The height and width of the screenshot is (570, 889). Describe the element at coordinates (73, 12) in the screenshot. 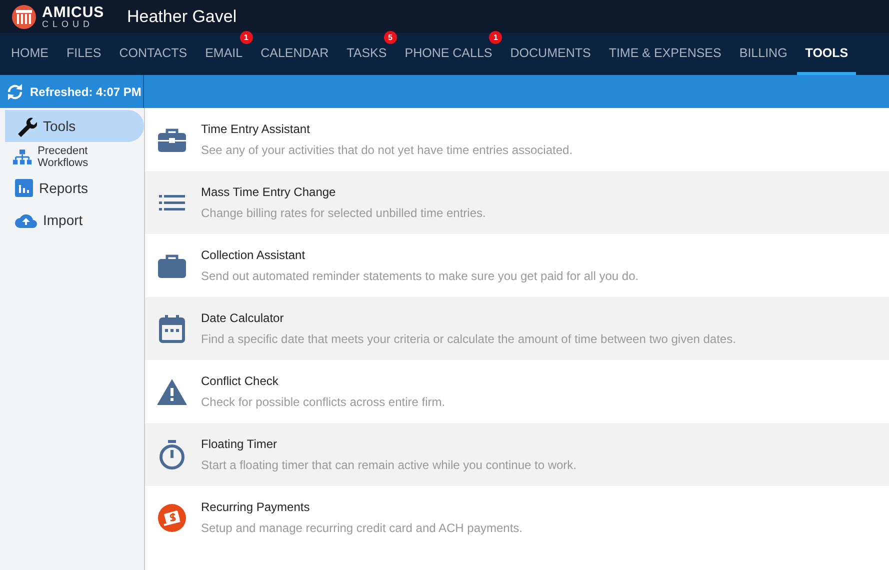

I see `logo-name: AMICUS` at that location.